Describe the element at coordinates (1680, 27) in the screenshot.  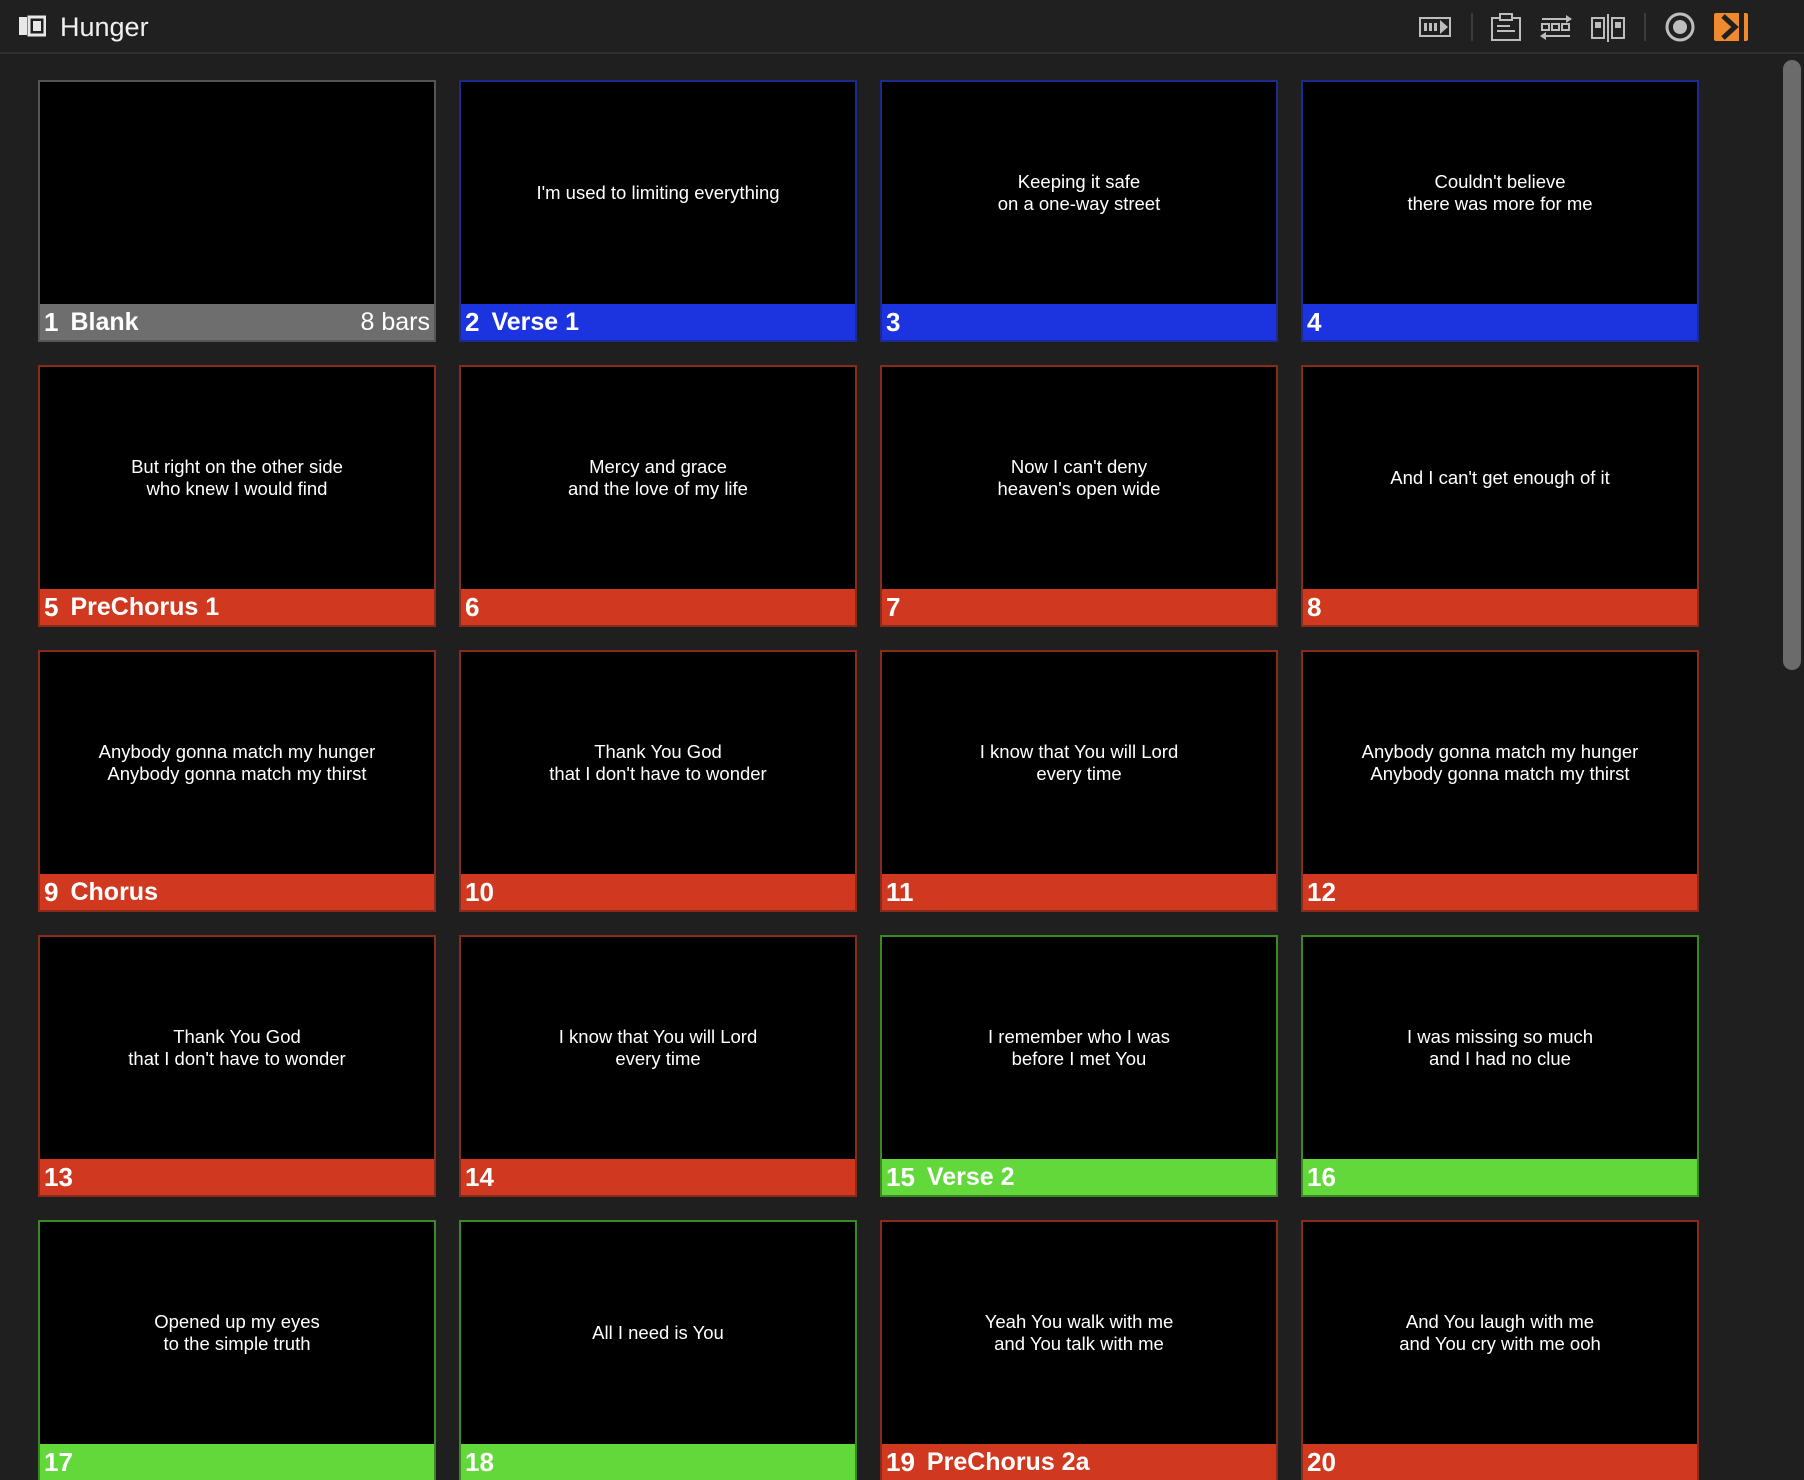
I see `target-icon` at that location.